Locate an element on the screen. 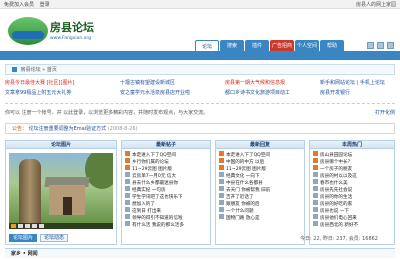 Image resolution: width=400 pixels, height=261 pixels. join-link: 免费加入会员 is located at coordinates (19, 5).